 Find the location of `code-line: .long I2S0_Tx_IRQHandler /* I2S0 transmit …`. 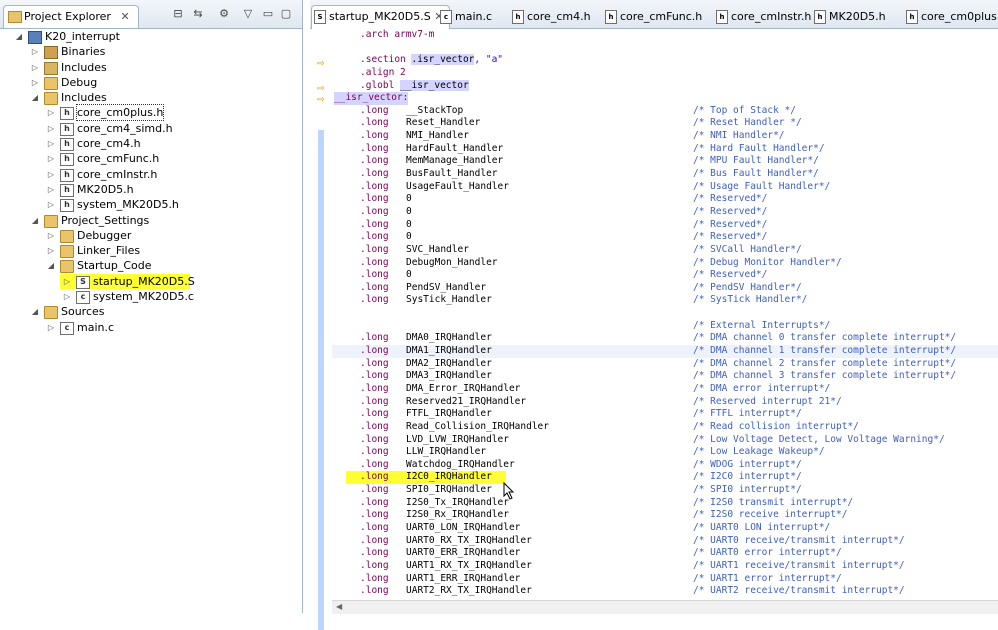

code-line: .long I2S0_Tx_IRQHandler /* I2S0 transmit … is located at coordinates (665, 503).